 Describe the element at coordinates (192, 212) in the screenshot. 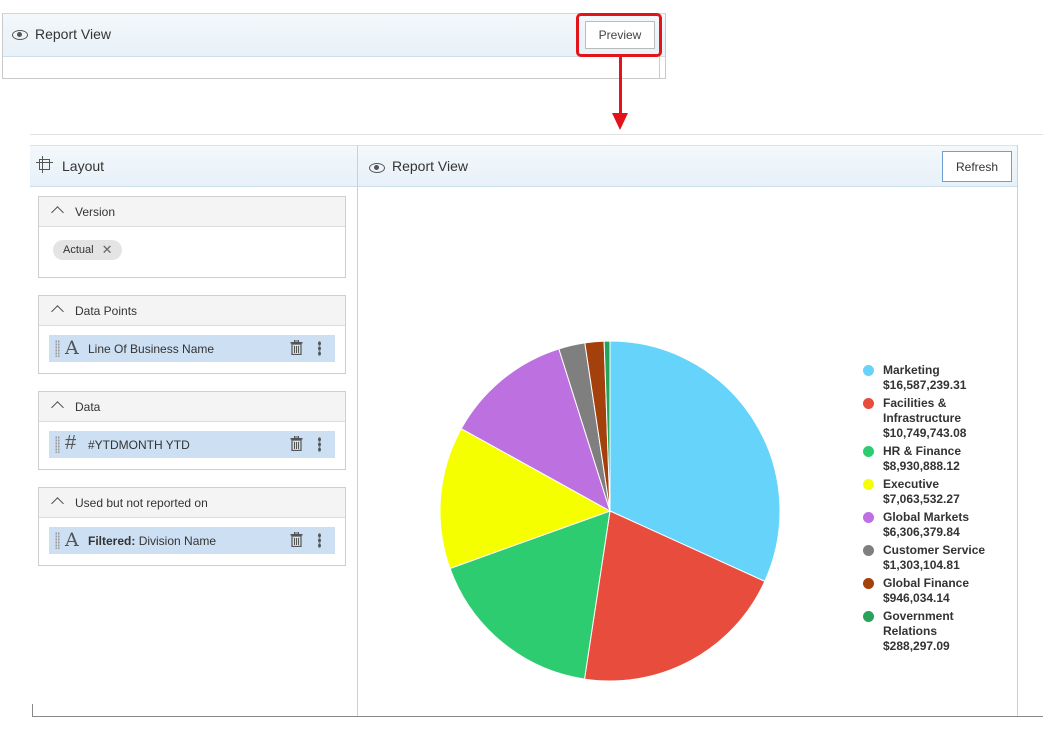

I see `section-version-header: Version` at that location.